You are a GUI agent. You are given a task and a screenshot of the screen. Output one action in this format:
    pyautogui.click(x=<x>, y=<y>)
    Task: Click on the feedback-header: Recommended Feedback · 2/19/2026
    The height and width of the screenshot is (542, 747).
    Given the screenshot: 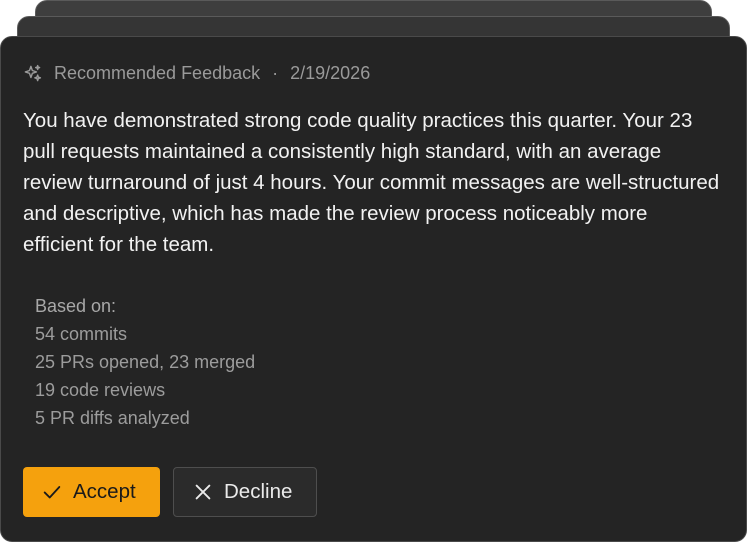 What is the action you would take?
    pyautogui.click(x=196, y=73)
    